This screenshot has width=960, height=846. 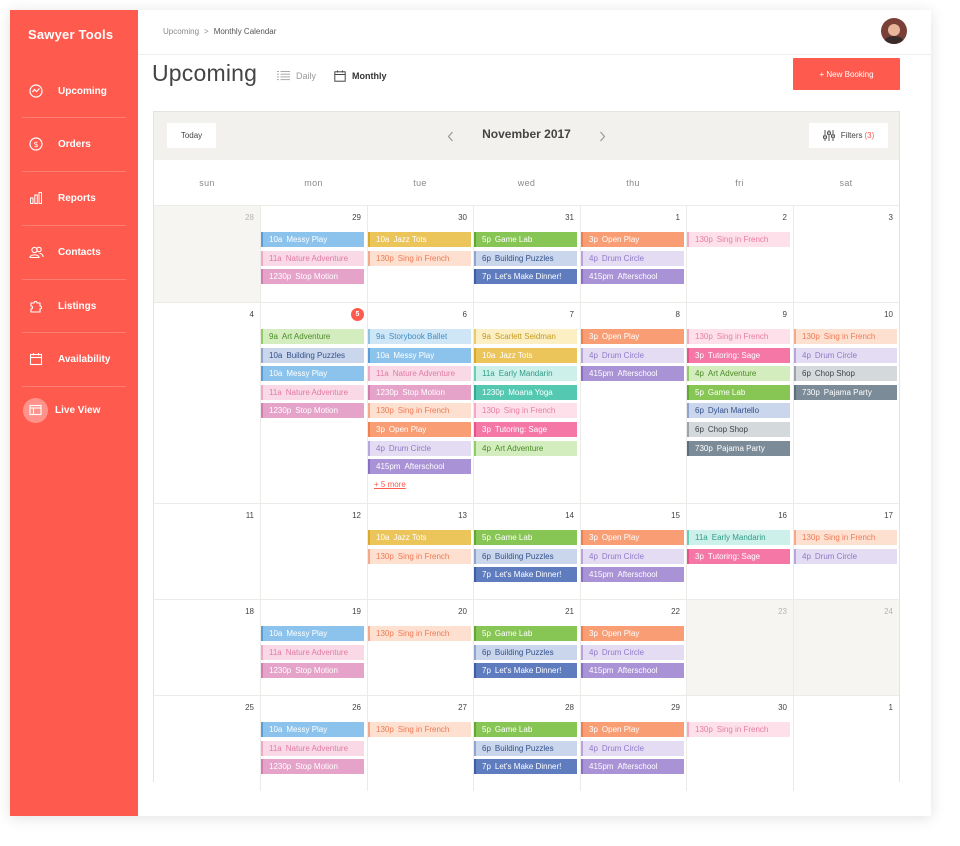 What do you see at coordinates (739, 253) in the screenshot?
I see `day-cell: 2 130p Sing in French` at bounding box center [739, 253].